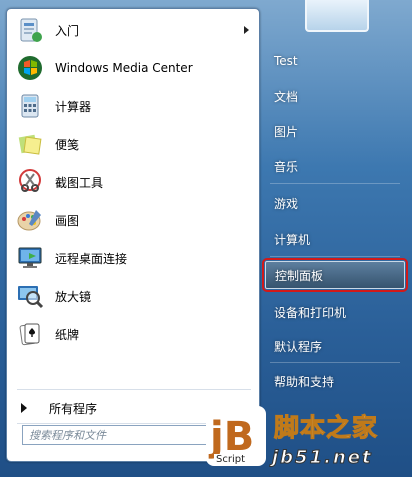 This screenshot has width=412, height=477. What do you see at coordinates (299, 275) in the screenshot?
I see `right-item-label: 控制面板` at bounding box center [299, 275].